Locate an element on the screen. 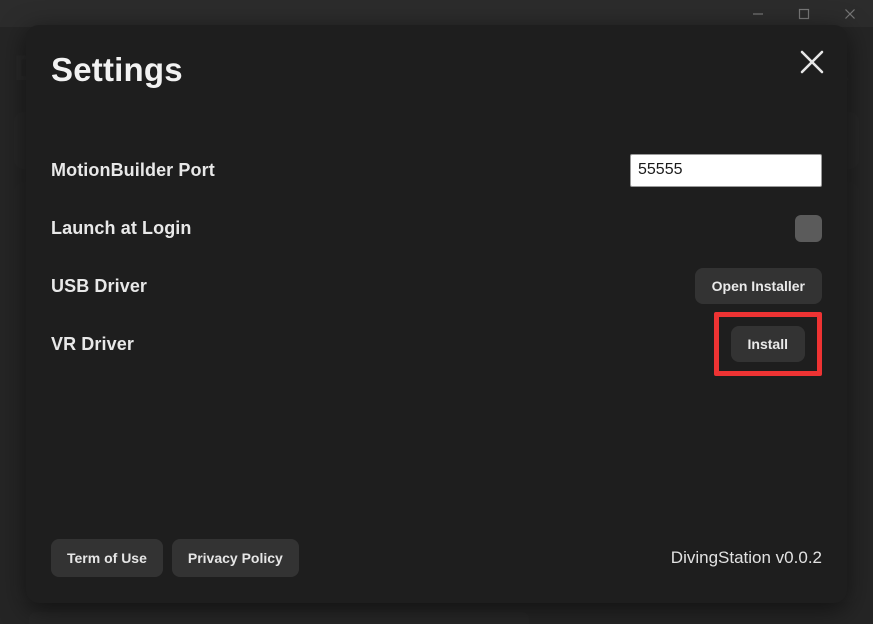 The height and width of the screenshot is (624, 873). app-version-label: DivingStation v0.0.2 is located at coordinates (746, 557).